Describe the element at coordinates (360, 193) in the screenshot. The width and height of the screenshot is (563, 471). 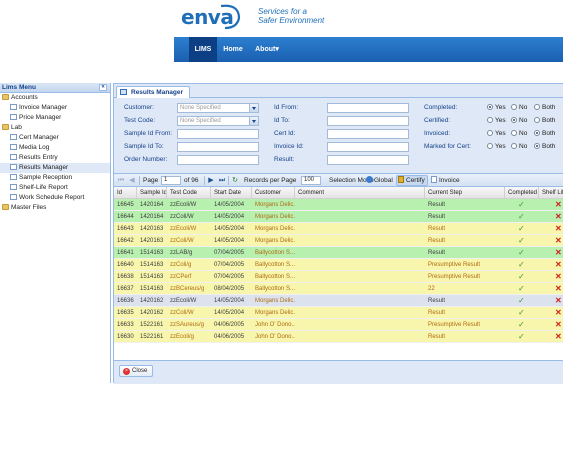
I see `column-header: Comment` at that location.